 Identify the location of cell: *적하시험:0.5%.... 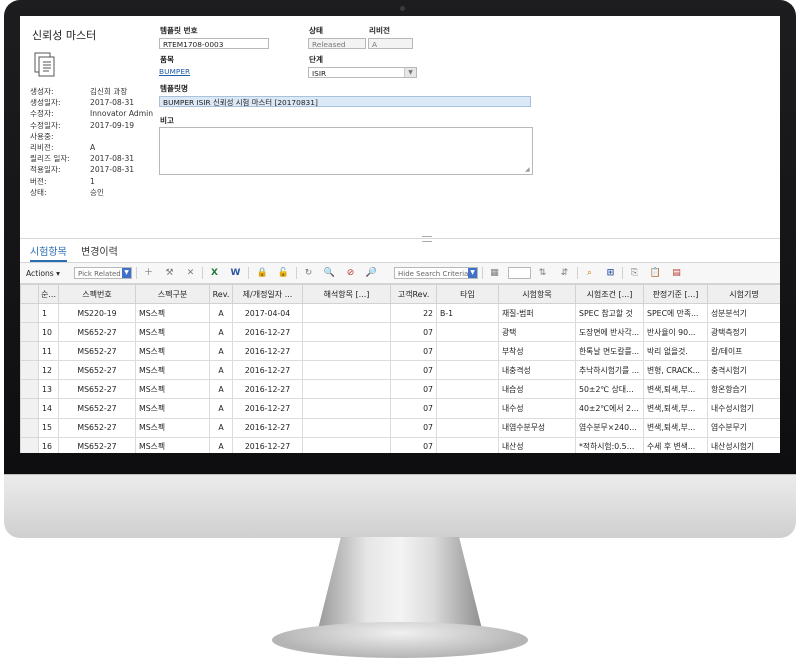
(609, 444).